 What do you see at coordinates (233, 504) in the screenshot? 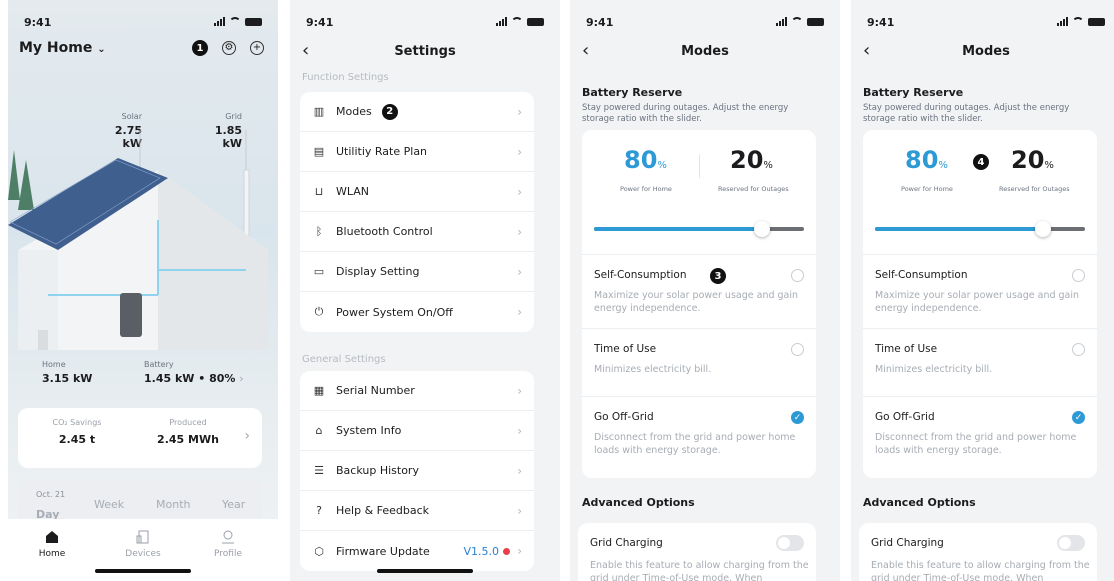
I see `tab-year: Year` at bounding box center [233, 504].